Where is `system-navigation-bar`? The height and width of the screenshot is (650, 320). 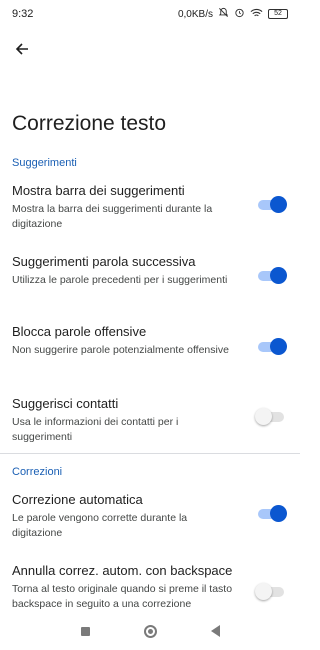
system-navigation-bar is located at coordinates (150, 631).